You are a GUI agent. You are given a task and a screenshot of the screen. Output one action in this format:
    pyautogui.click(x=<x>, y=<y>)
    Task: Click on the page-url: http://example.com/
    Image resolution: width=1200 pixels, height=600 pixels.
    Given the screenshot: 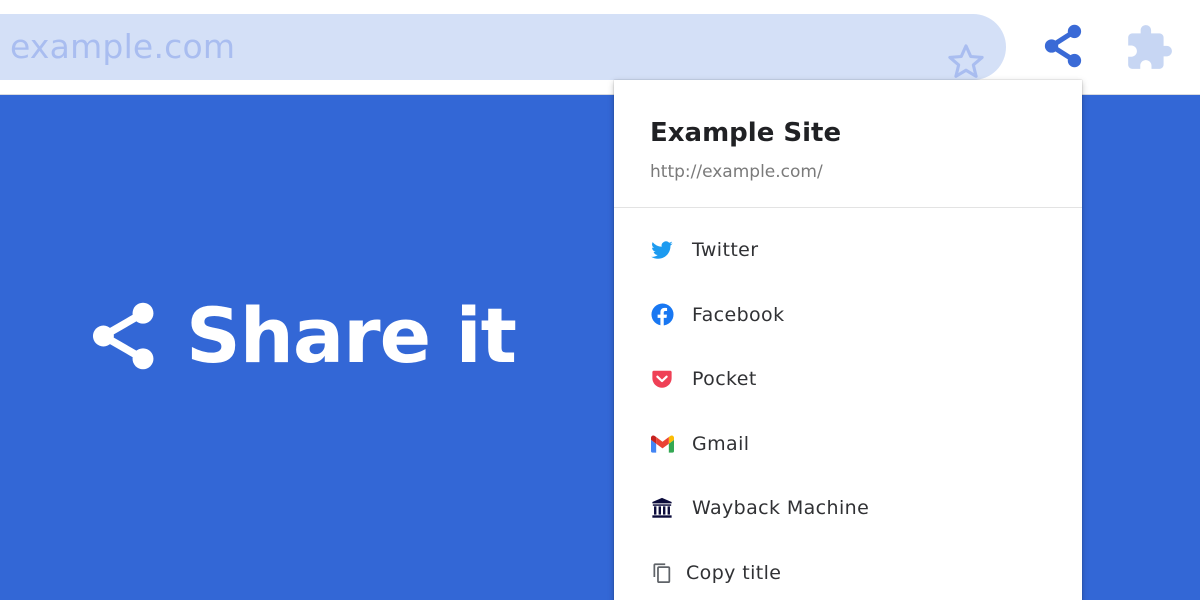 What is the action you would take?
    pyautogui.click(x=736, y=172)
    